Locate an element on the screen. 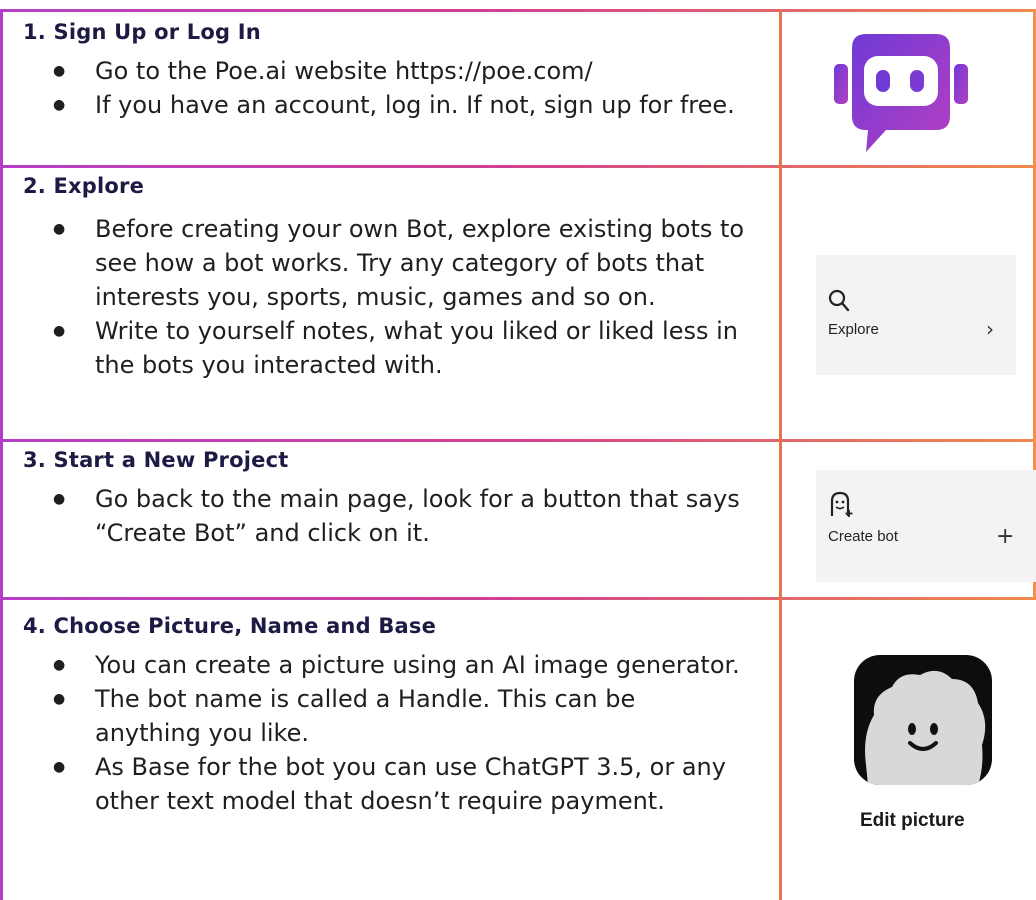  section-4-image: Edit picture is located at coordinates (907, 750).